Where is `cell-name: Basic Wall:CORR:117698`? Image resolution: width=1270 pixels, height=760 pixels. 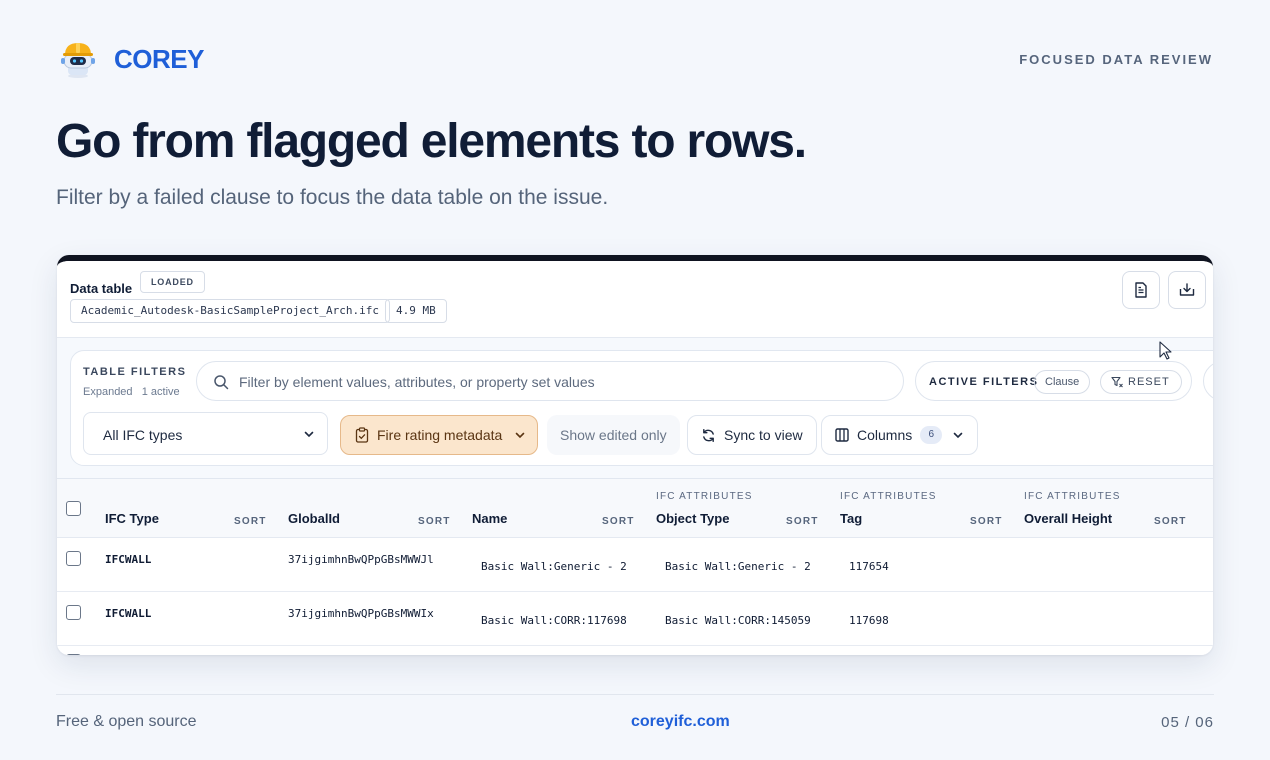
cell-name: Basic Wall:CORR:117698 is located at coordinates (554, 620).